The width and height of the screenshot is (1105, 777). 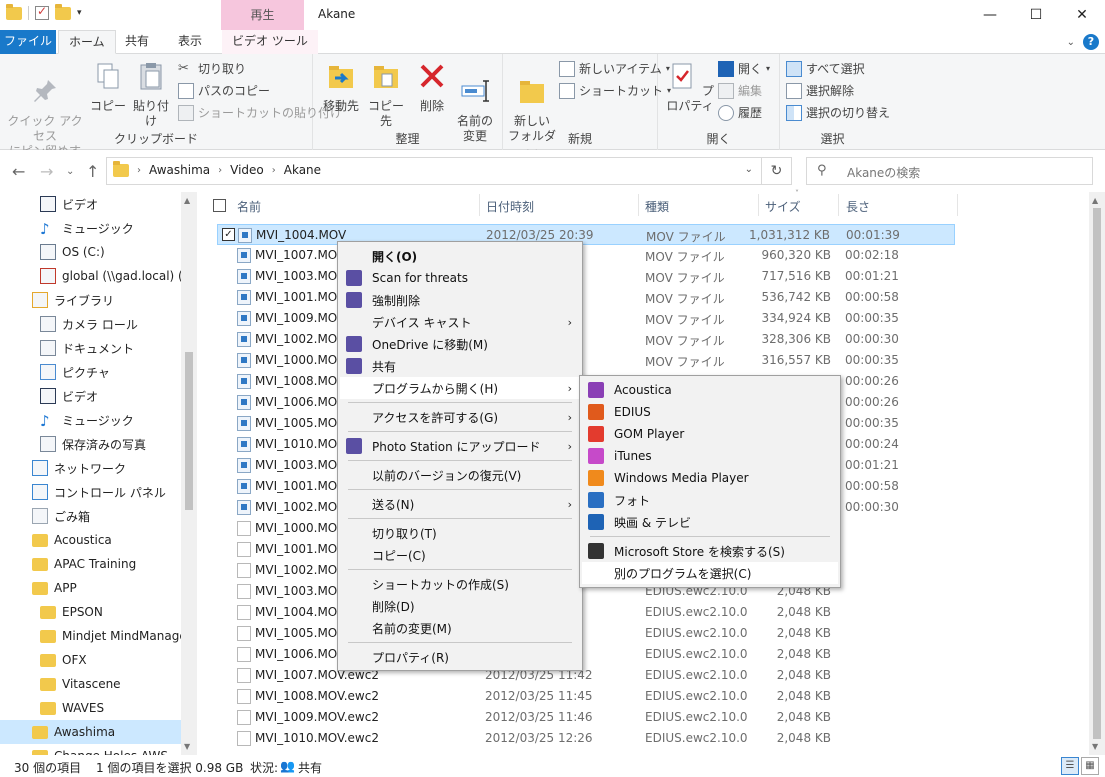 I want to click on file-row: MVI_1000.MOV MOV ファイル 316,557 KB 00:00:35, so click(x=586, y=360).